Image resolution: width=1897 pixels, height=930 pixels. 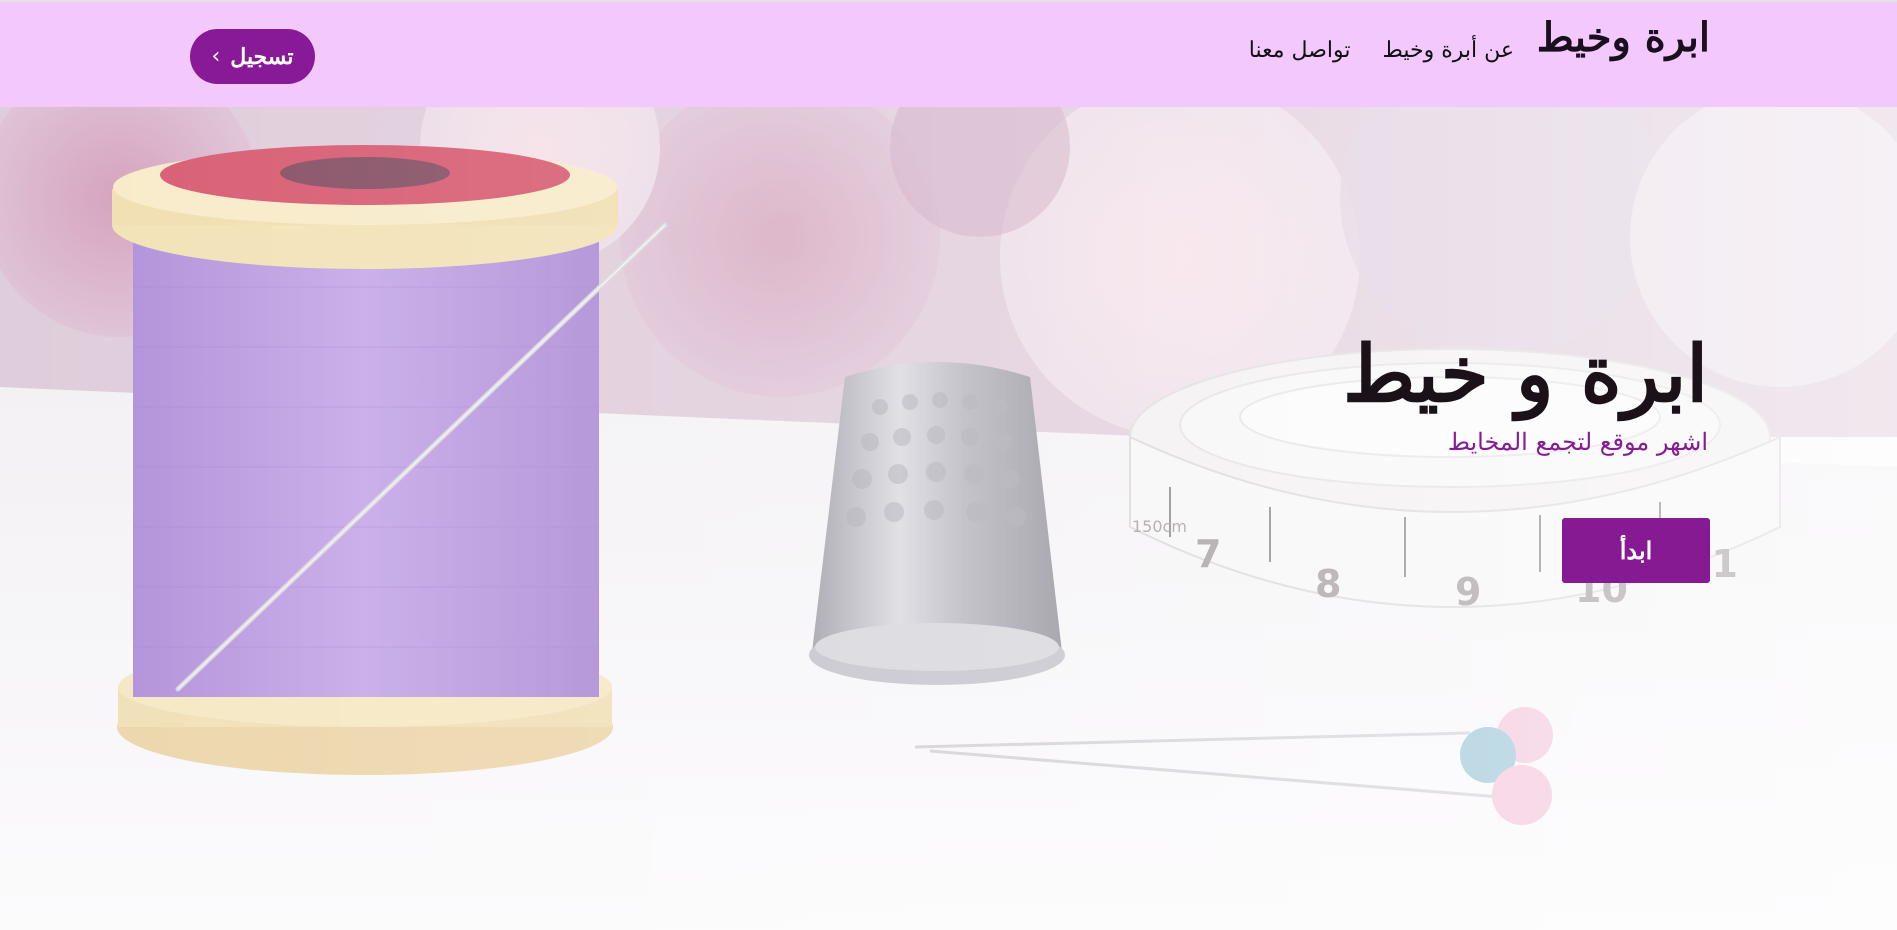 I want to click on nav-links: عن أبرة وخيط تواصل معنا, so click(x=1381, y=50).